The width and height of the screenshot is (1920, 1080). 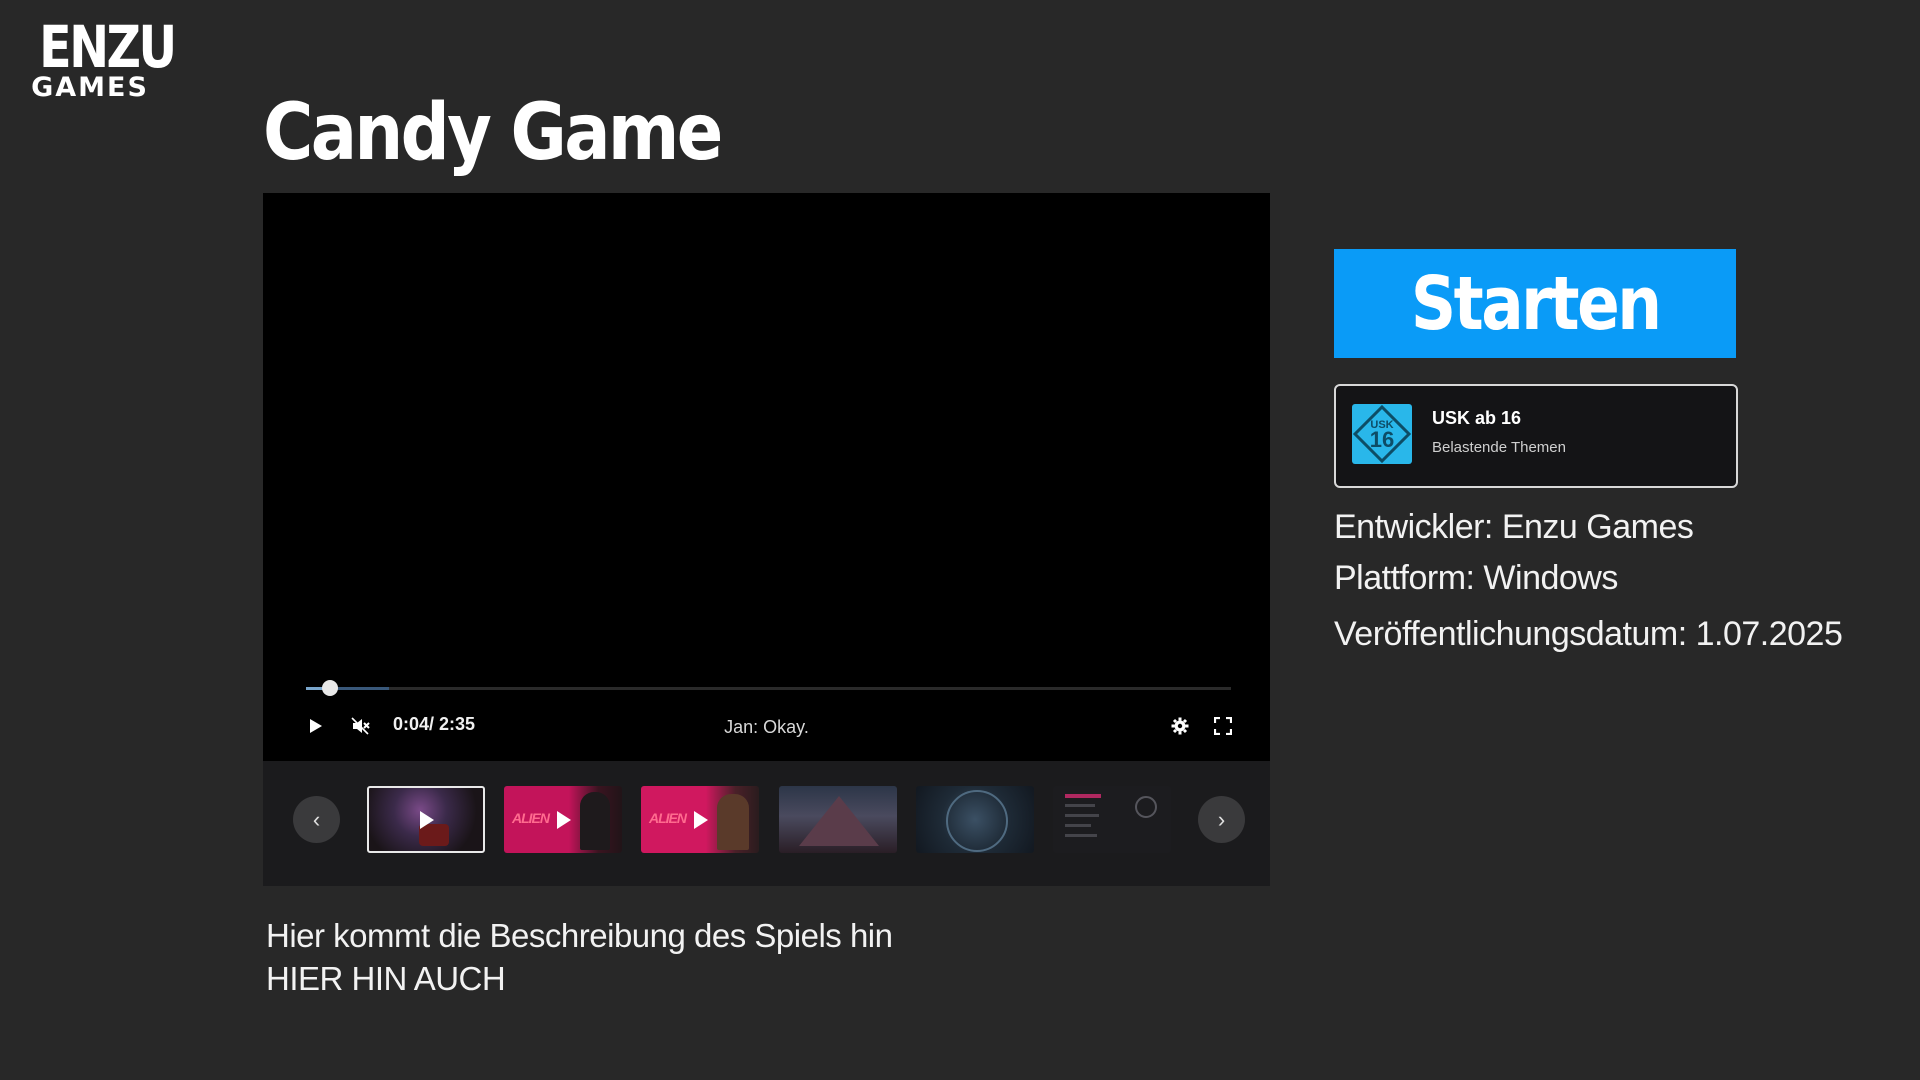 I want to click on game-title: Candy Game, so click(x=493, y=133).